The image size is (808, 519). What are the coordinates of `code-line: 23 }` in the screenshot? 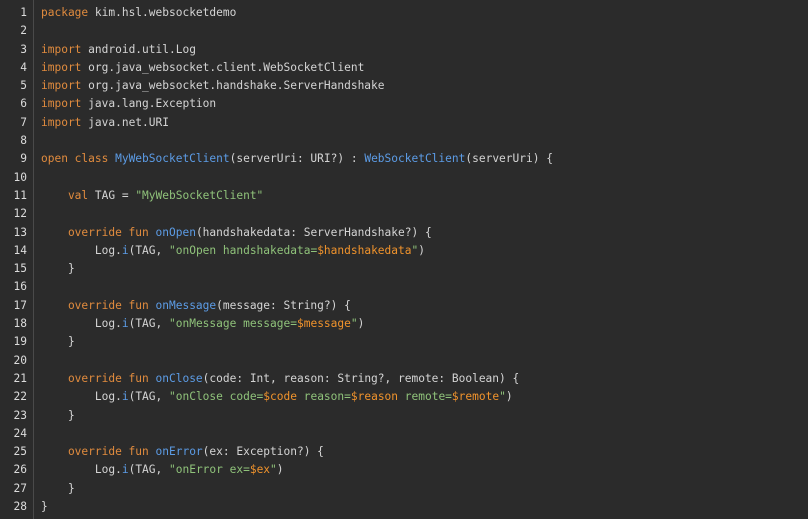 It's located at (404, 416).